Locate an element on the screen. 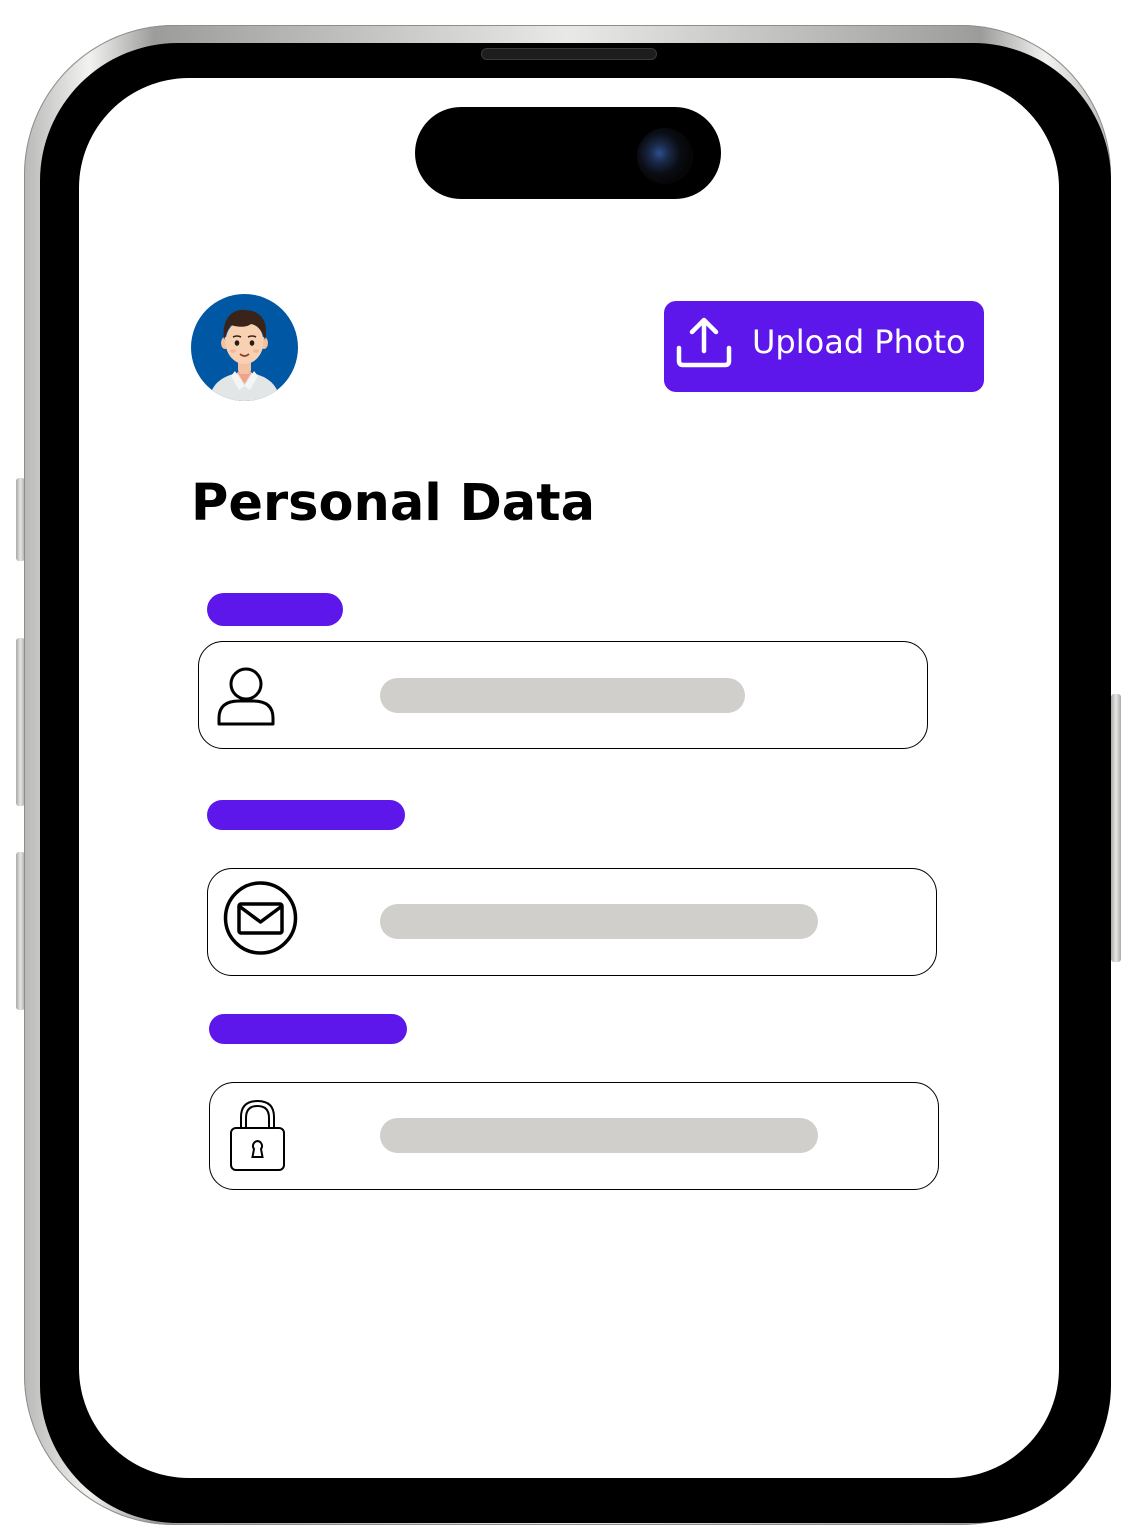 The height and width of the screenshot is (1525, 1141). lock-icon is located at coordinates (257, 1135).